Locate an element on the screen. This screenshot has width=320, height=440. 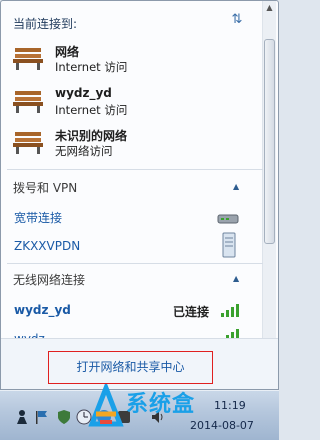
modem-icon is located at coordinates (228, 219).